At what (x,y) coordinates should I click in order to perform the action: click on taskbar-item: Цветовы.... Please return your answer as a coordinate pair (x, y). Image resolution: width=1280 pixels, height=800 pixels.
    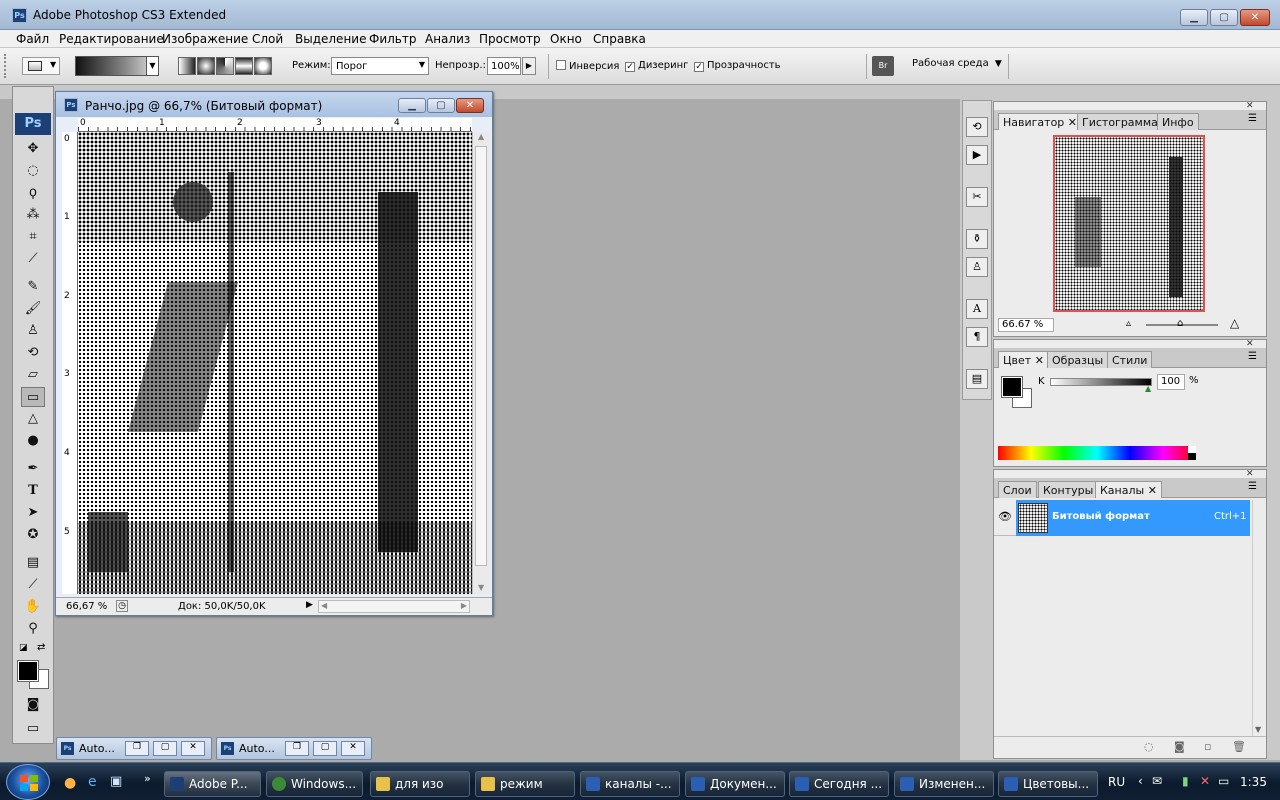
    Looking at the image, I should click on (1048, 784).